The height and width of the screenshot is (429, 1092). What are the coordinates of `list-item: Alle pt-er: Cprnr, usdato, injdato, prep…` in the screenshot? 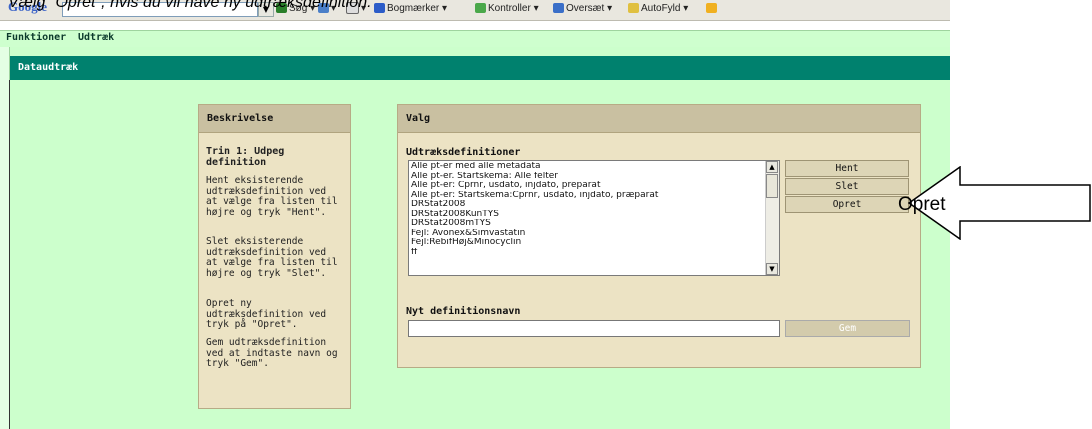 It's located at (587, 186).